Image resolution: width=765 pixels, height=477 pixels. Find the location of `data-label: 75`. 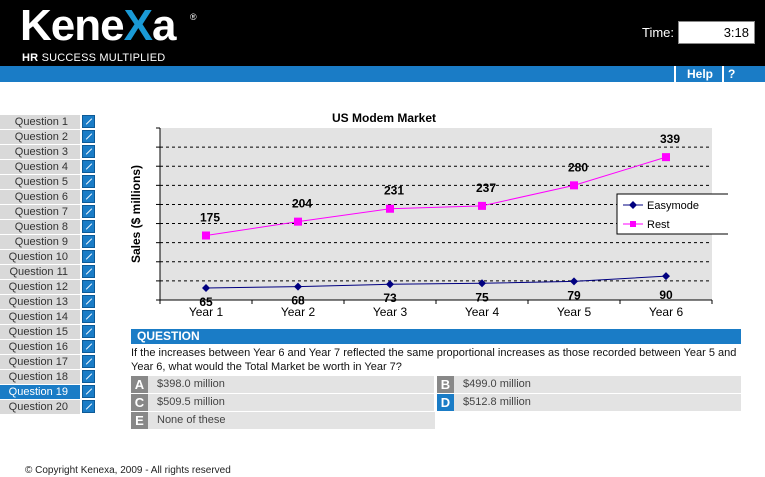

data-label: 75 is located at coordinates (482, 297).